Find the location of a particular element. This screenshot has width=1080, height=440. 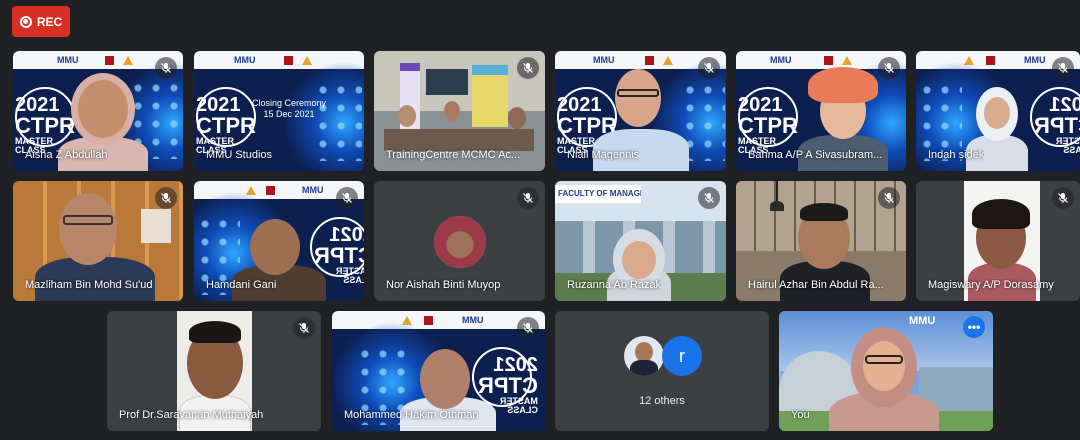

participant-tile: Magiswary A/P Dorasamy is located at coordinates (998, 241).